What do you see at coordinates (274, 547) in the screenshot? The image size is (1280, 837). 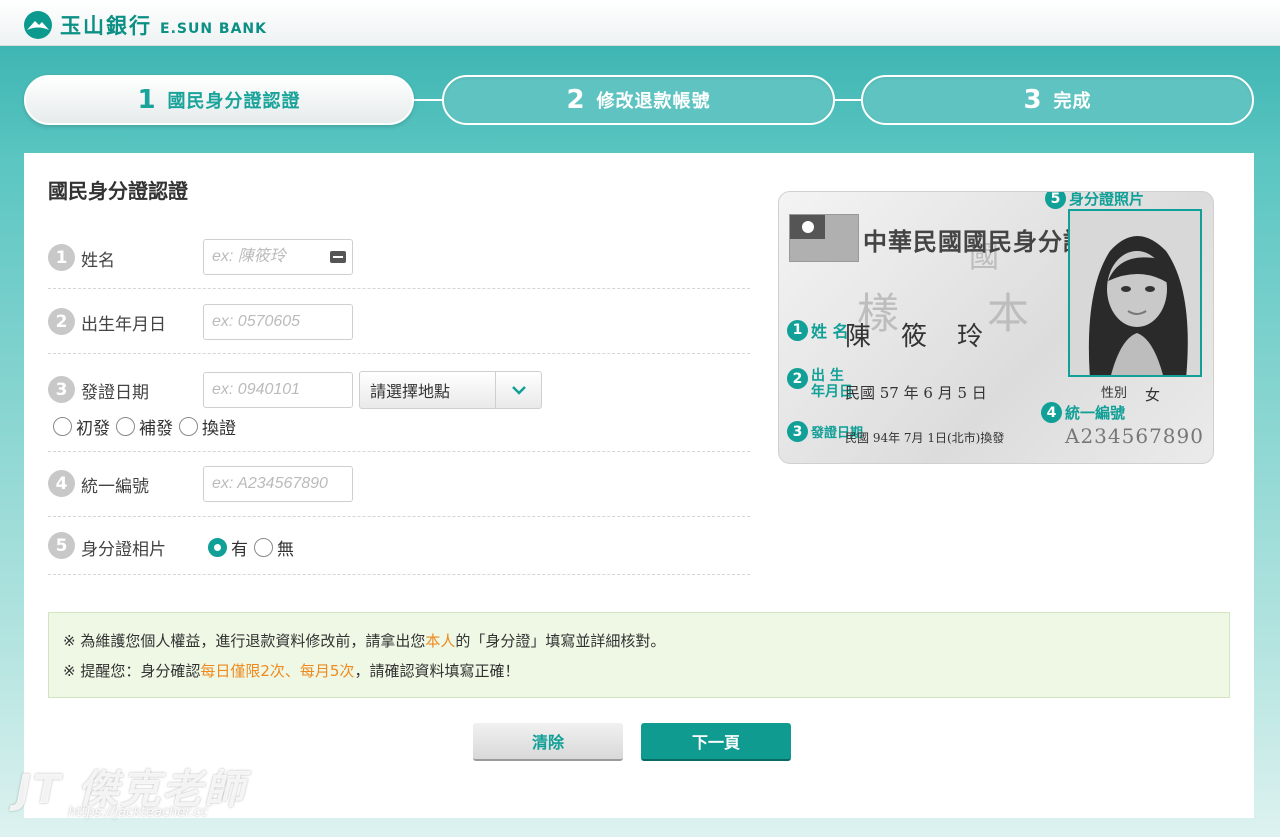 I see `radio-photo-no: 無` at bounding box center [274, 547].